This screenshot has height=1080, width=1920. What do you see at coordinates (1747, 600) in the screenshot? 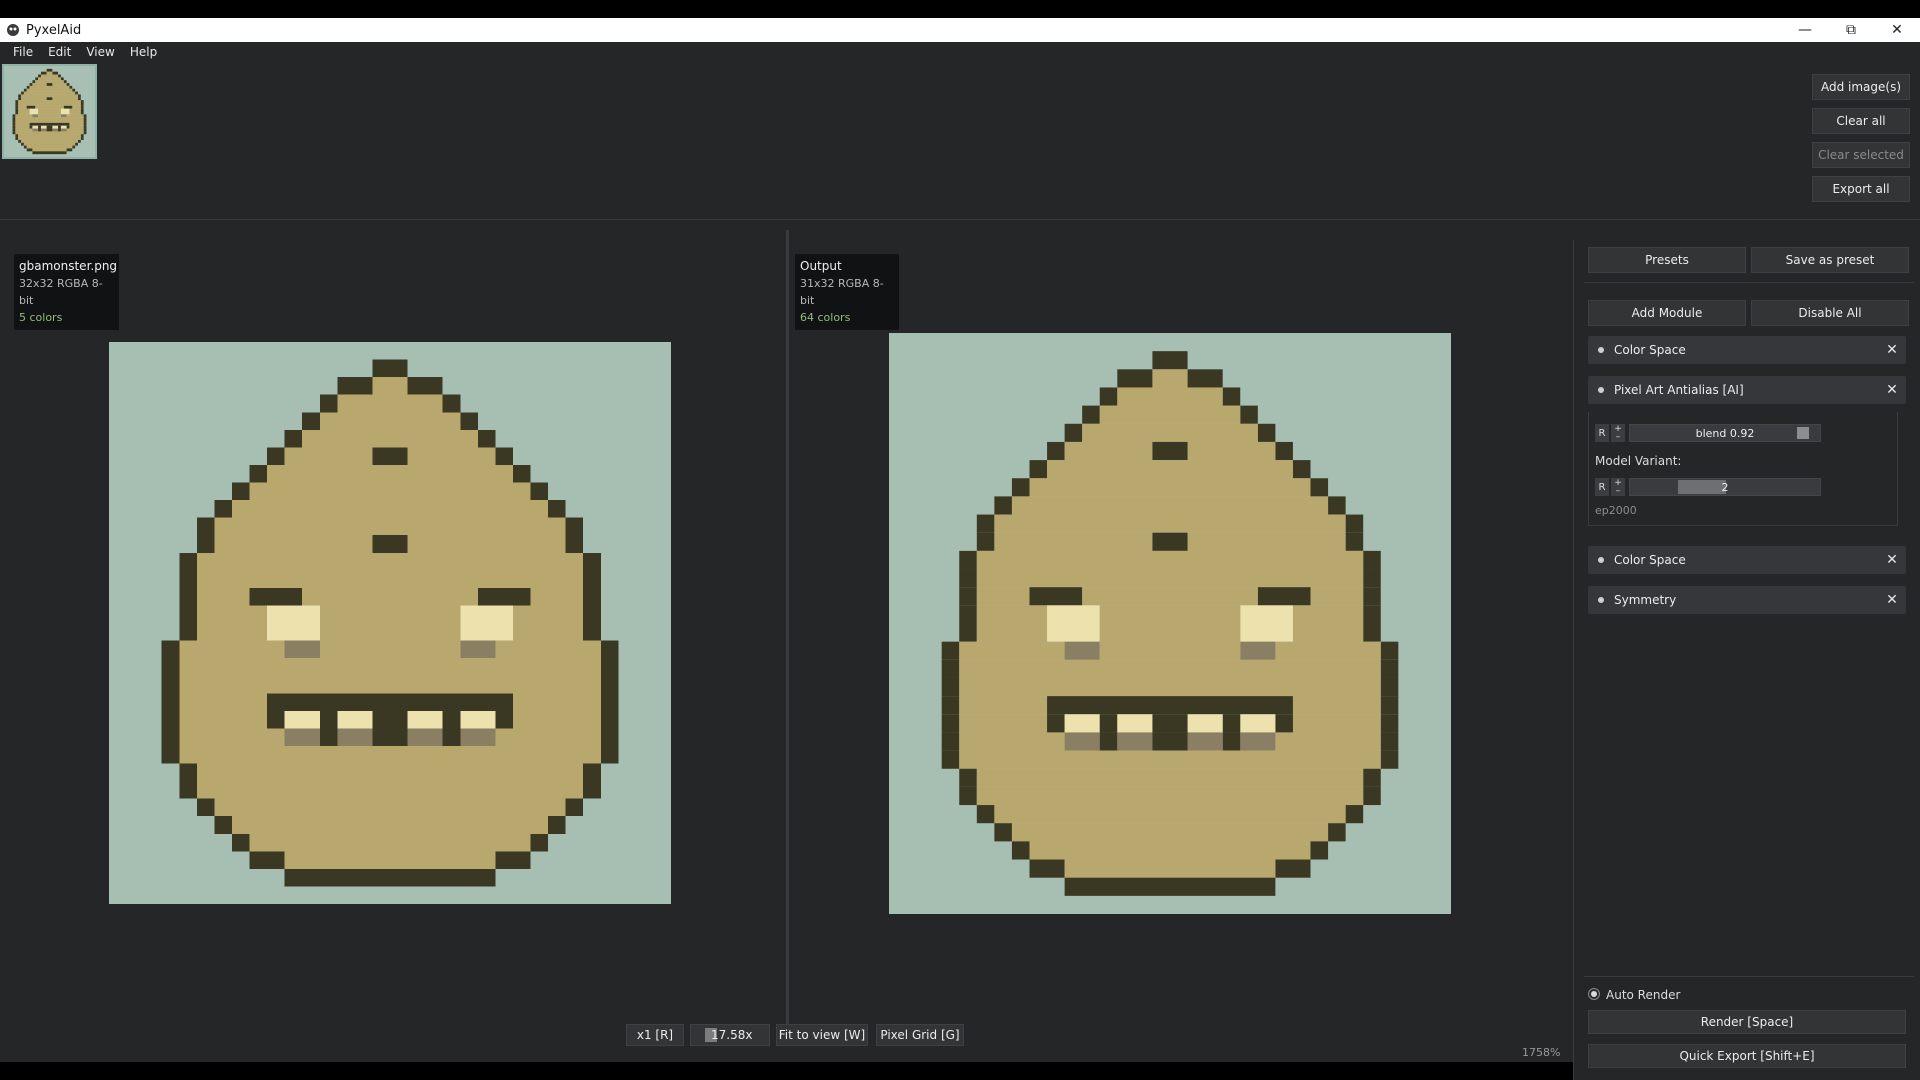
I see `module-symmetry: Symmetry ✕` at bounding box center [1747, 600].